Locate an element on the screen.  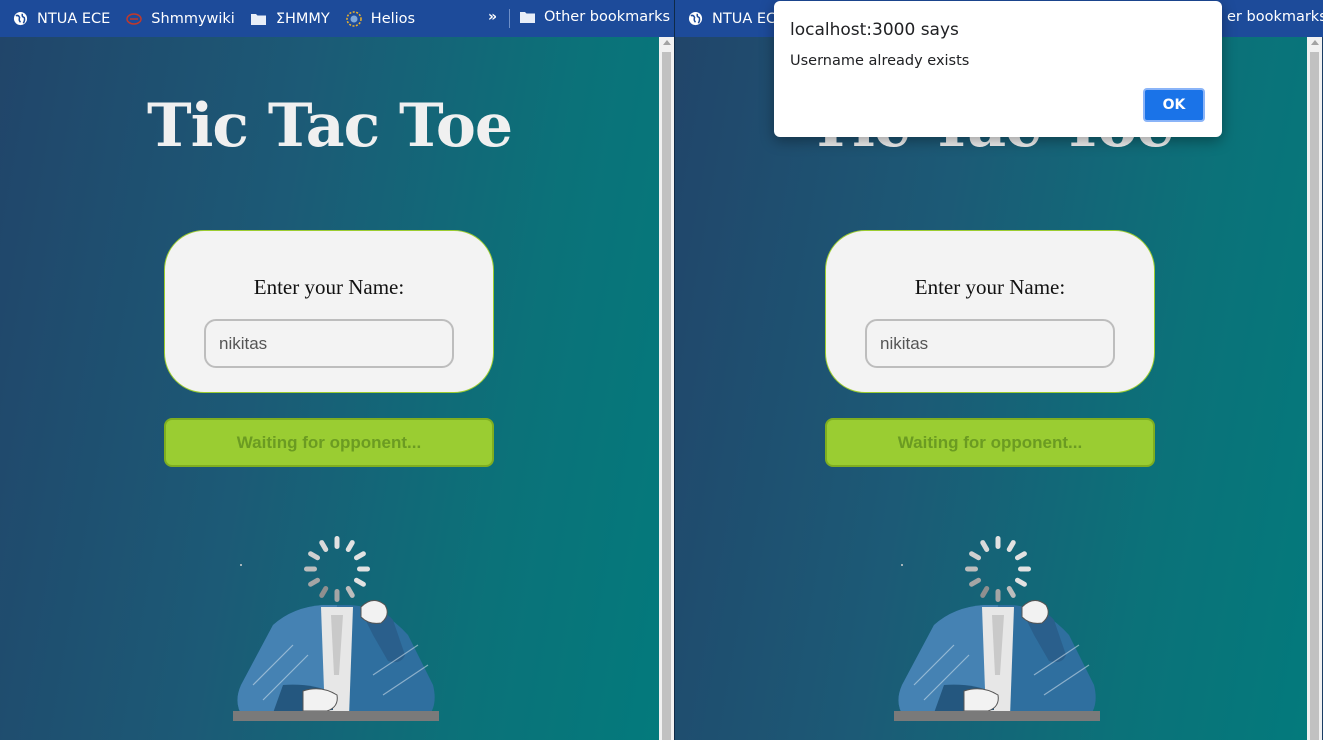
bookmark-other: Other bookmarks is located at coordinates (595, 17).